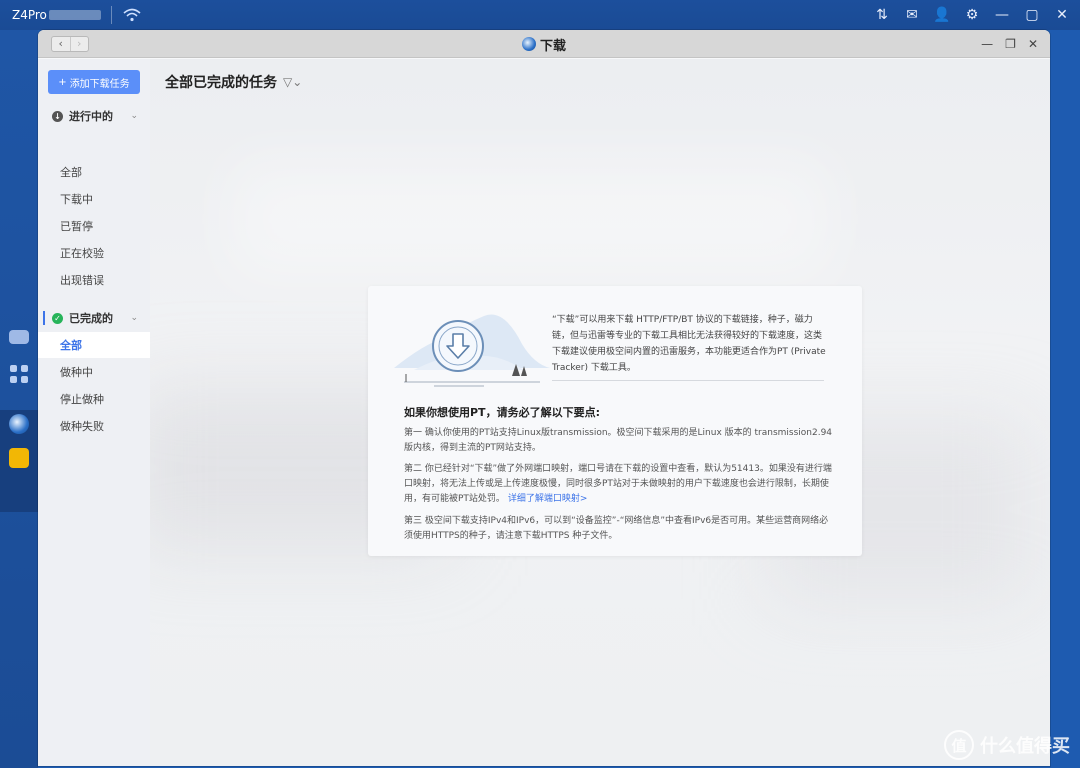 The image size is (1080, 768). What do you see at coordinates (882, 15) in the screenshot?
I see `transfer-icon: ⇅` at bounding box center [882, 15].